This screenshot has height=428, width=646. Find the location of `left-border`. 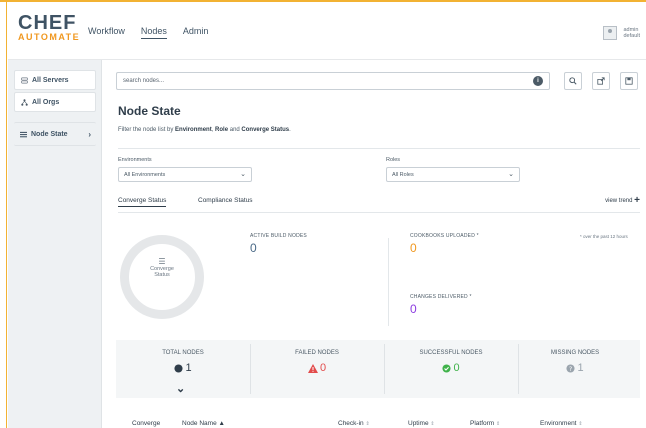

left-border is located at coordinates (6, 214).